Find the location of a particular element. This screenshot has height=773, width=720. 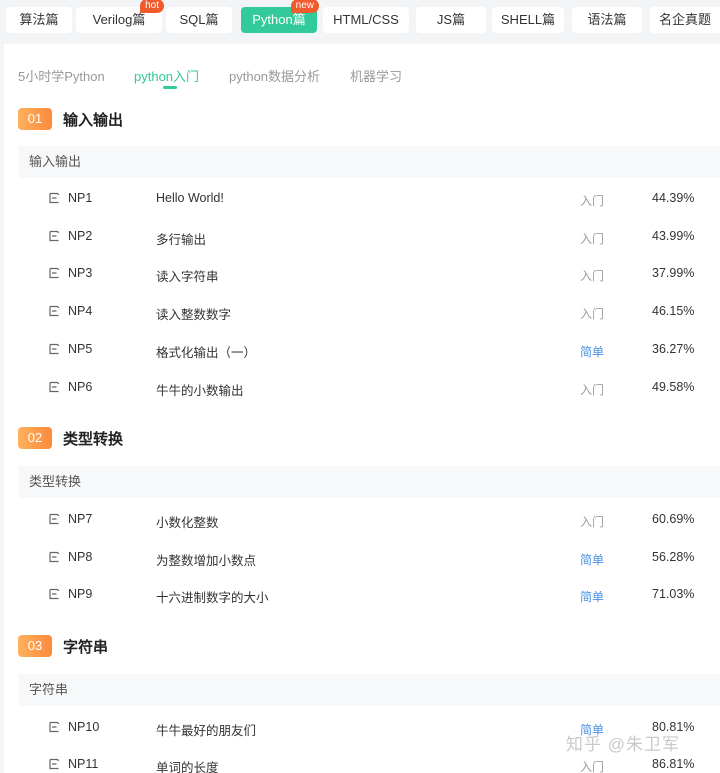

tab-label: JS篇 is located at coordinates (451, 19).